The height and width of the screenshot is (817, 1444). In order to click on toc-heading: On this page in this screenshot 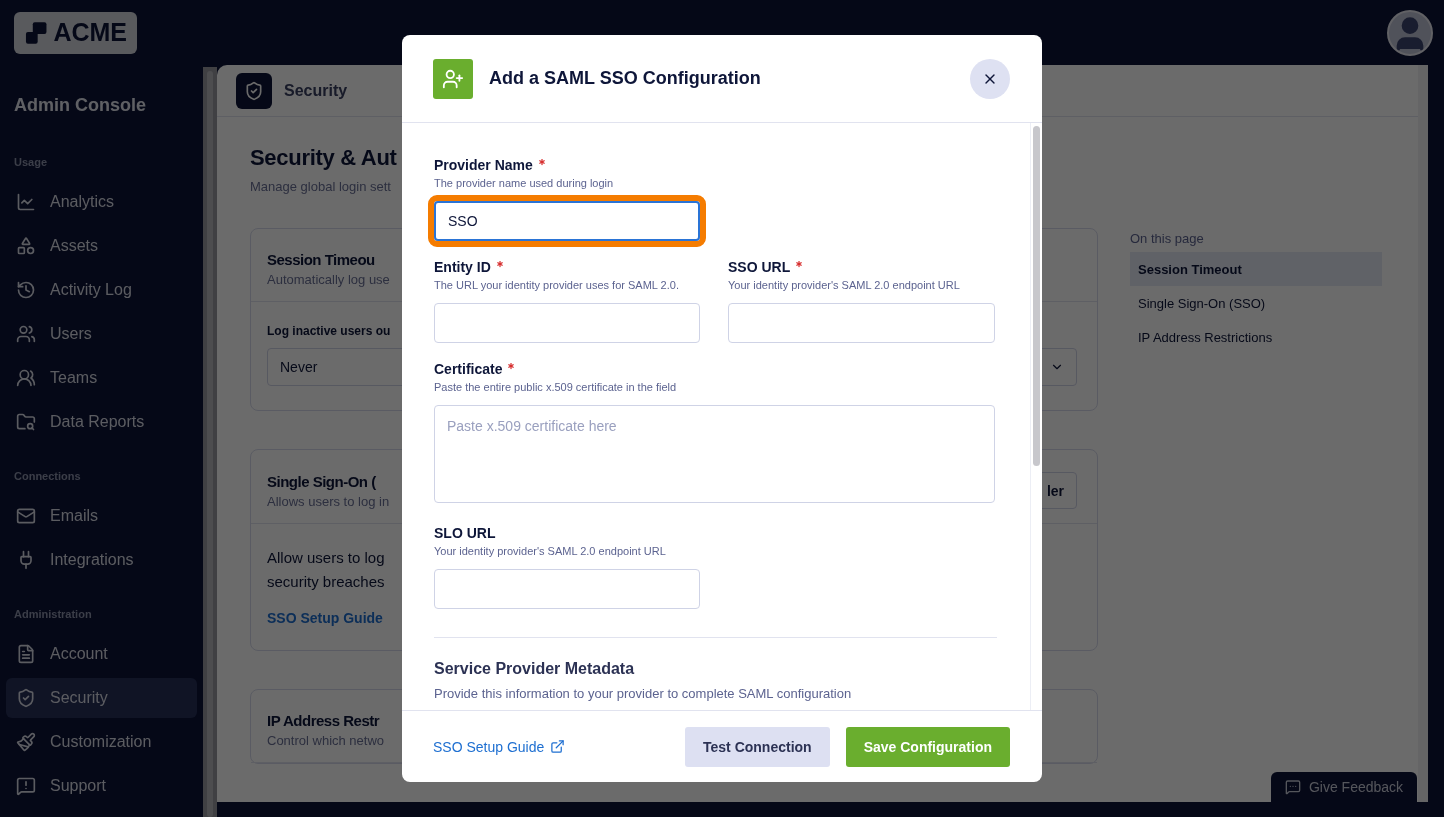, I will do `click(1167, 238)`.